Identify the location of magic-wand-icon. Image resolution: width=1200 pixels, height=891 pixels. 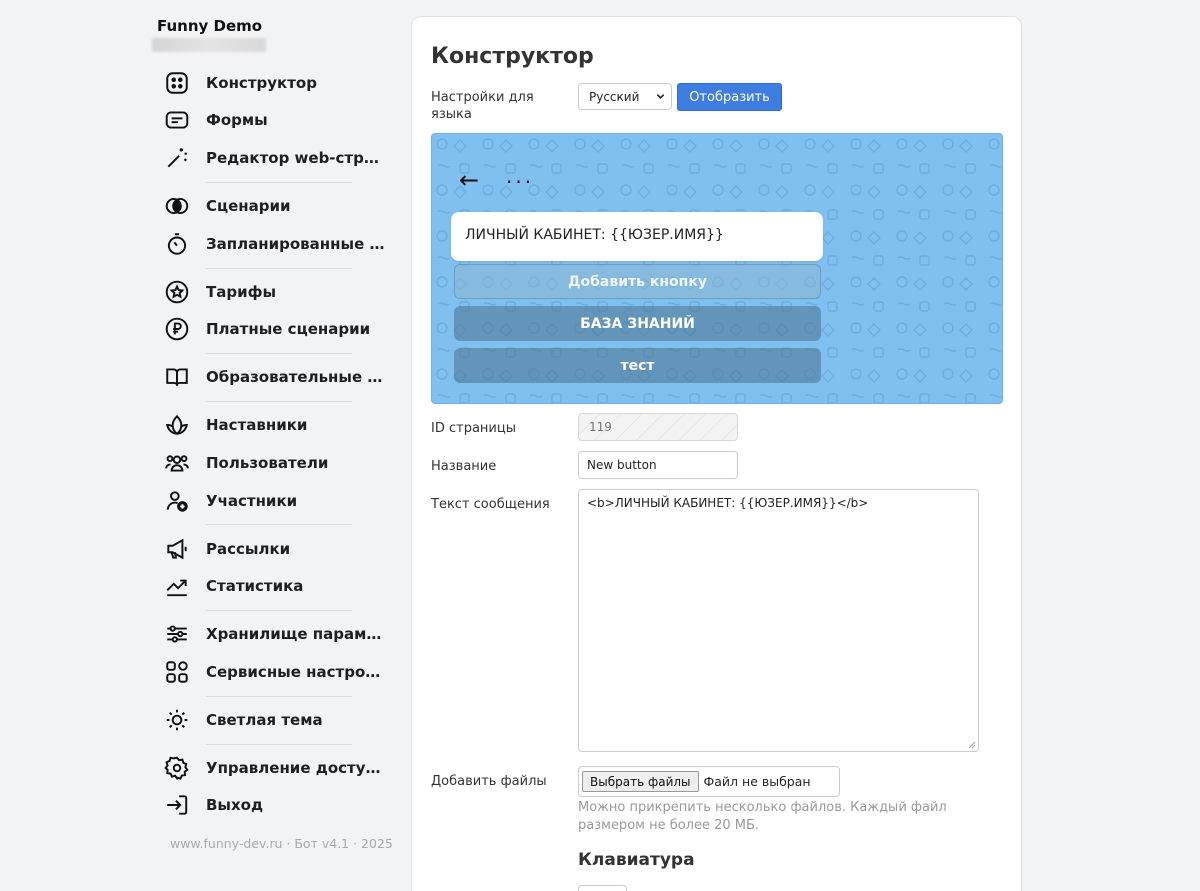
(177, 158).